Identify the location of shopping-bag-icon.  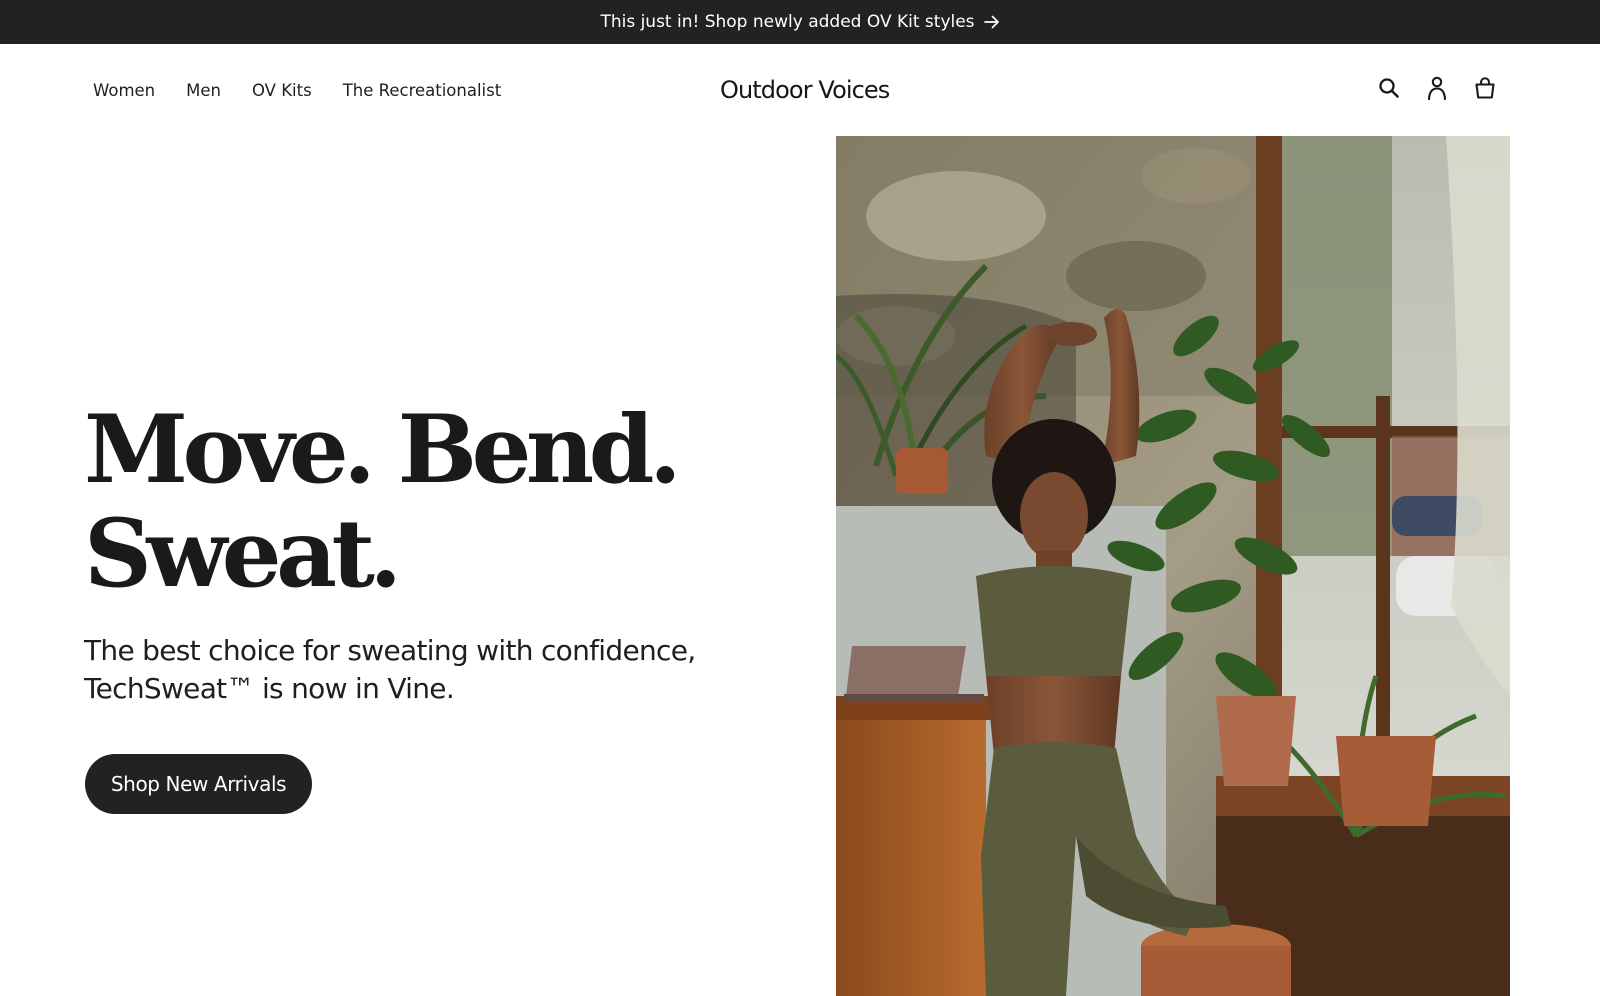
(1485, 90).